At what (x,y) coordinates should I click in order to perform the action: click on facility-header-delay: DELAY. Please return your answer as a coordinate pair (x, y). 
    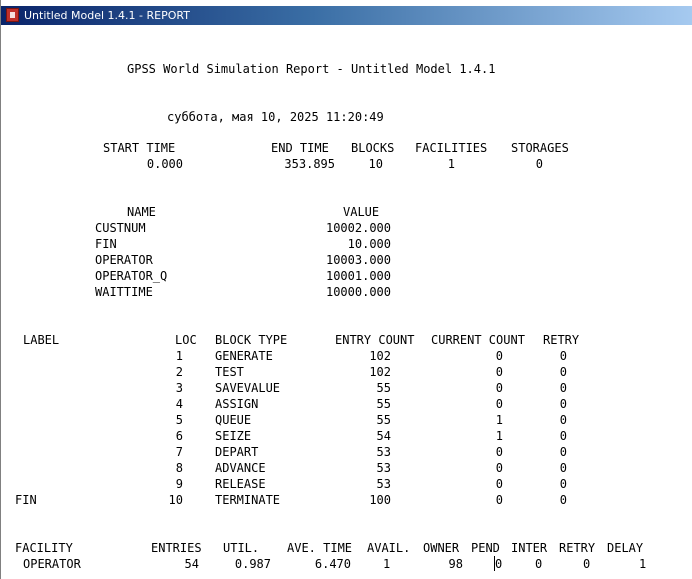
    Looking at the image, I should click on (625, 548).